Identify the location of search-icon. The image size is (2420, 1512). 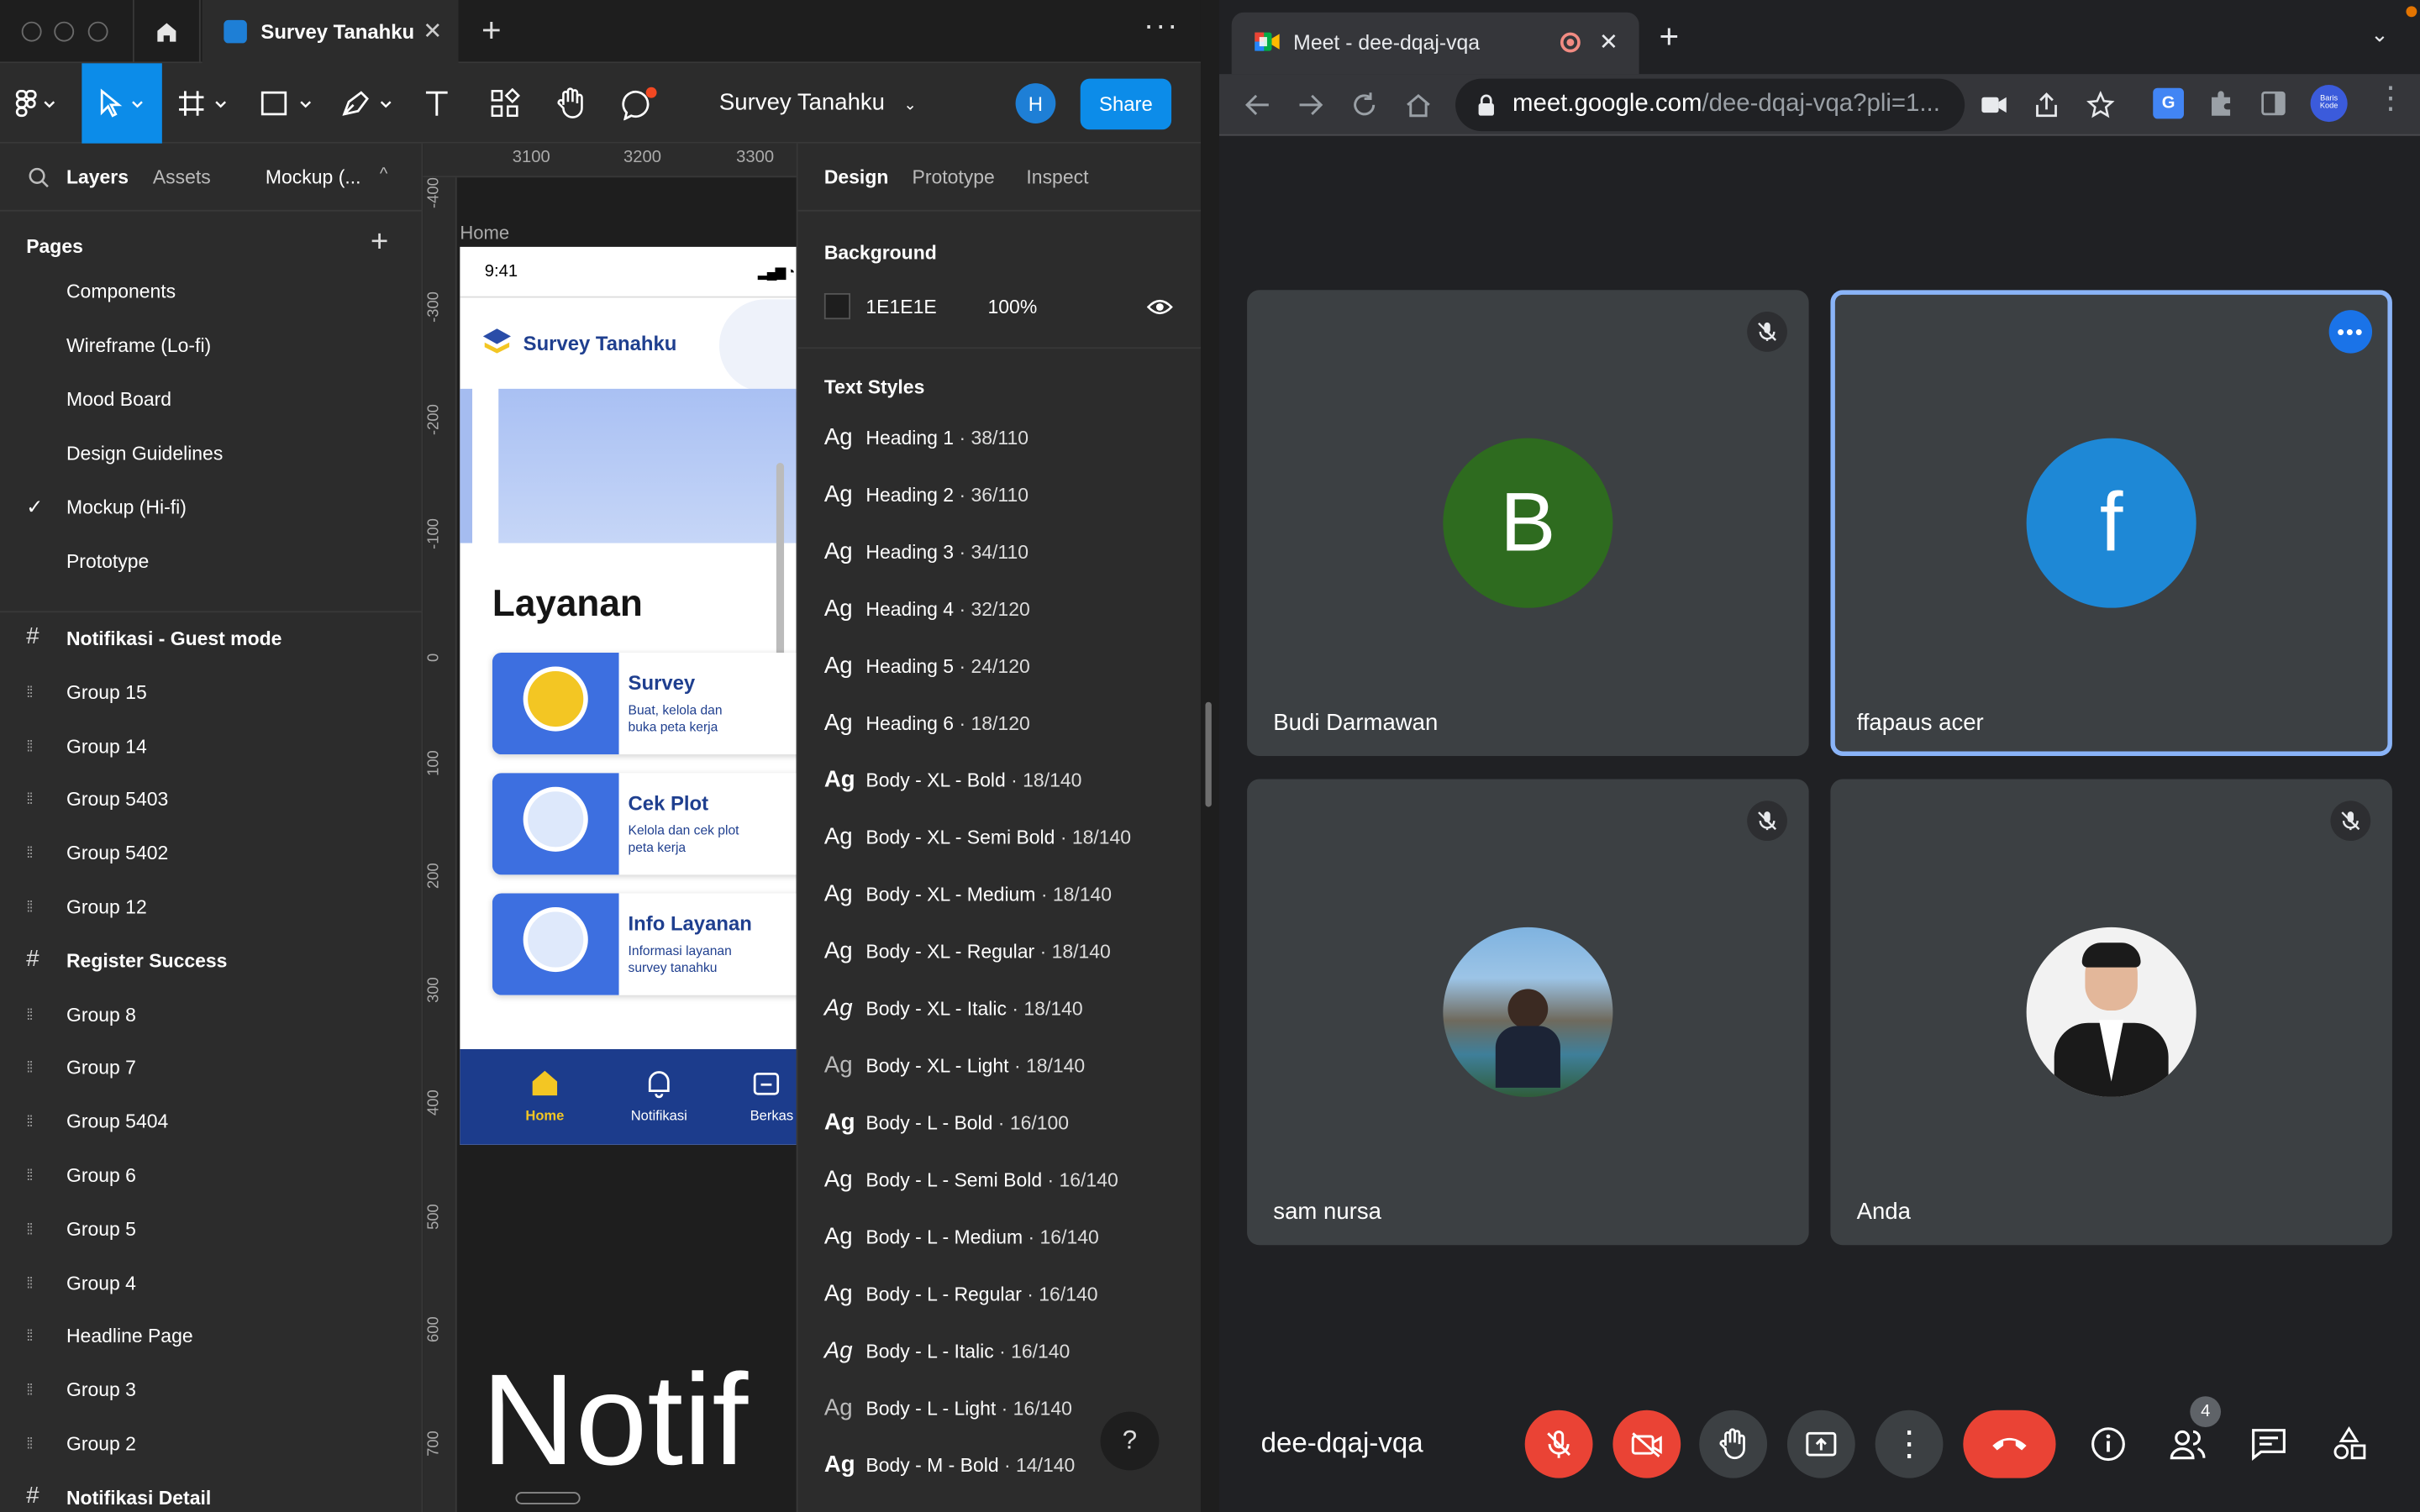
(39, 177).